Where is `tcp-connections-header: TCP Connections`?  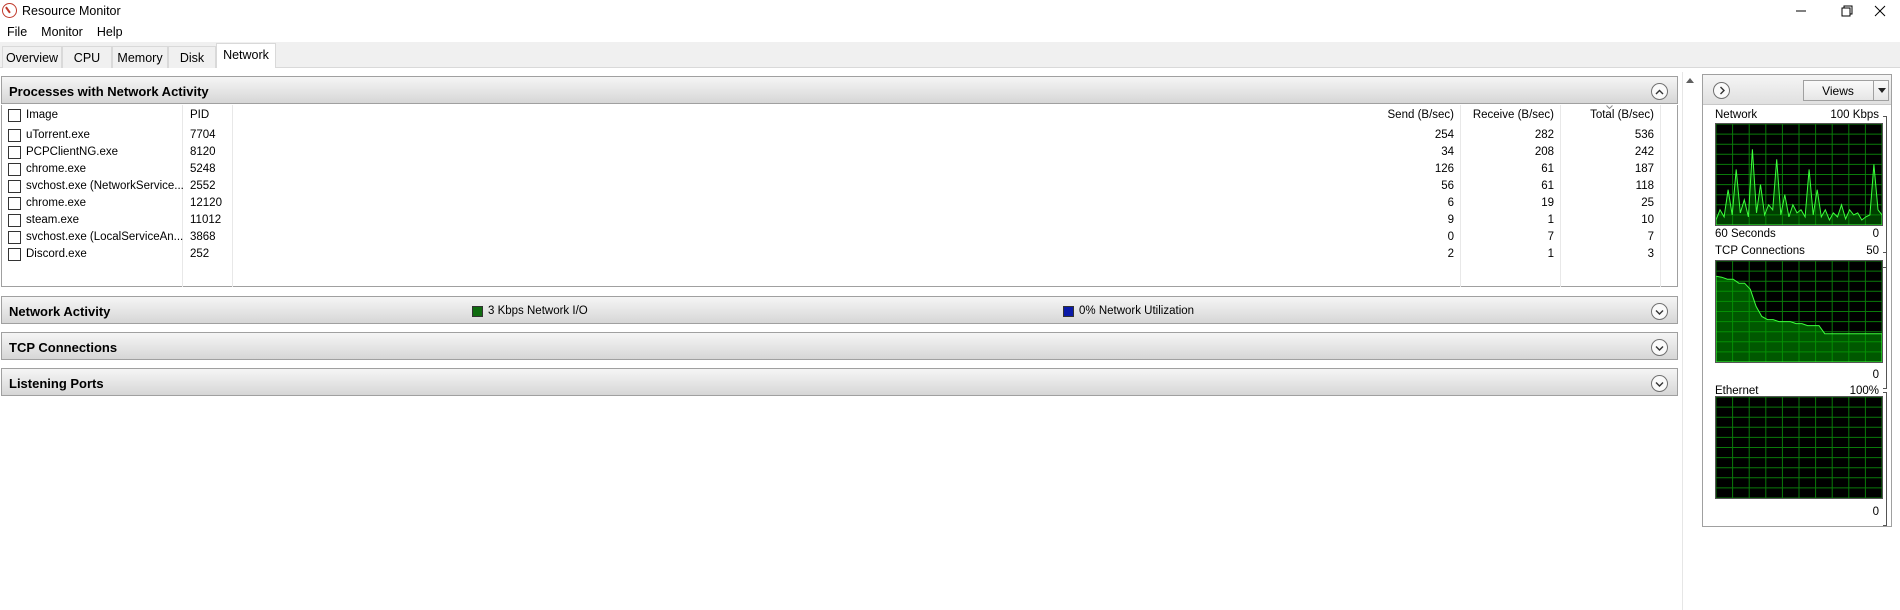
tcp-connections-header: TCP Connections is located at coordinates (839, 346).